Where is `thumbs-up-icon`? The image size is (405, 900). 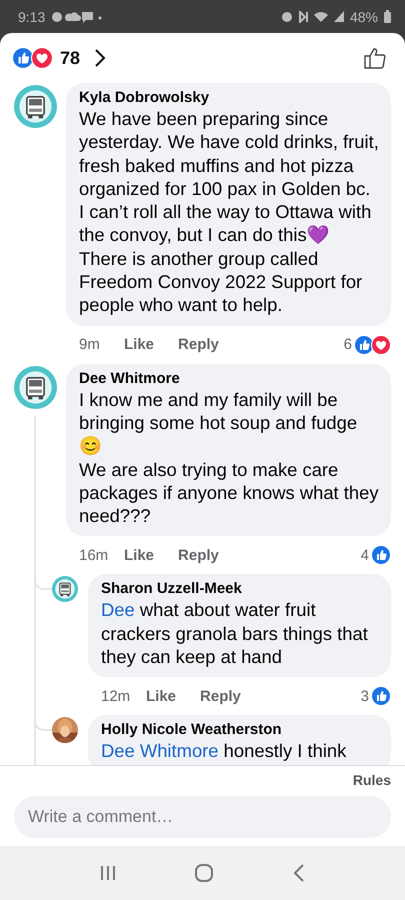 thumbs-up-icon is located at coordinates (375, 58).